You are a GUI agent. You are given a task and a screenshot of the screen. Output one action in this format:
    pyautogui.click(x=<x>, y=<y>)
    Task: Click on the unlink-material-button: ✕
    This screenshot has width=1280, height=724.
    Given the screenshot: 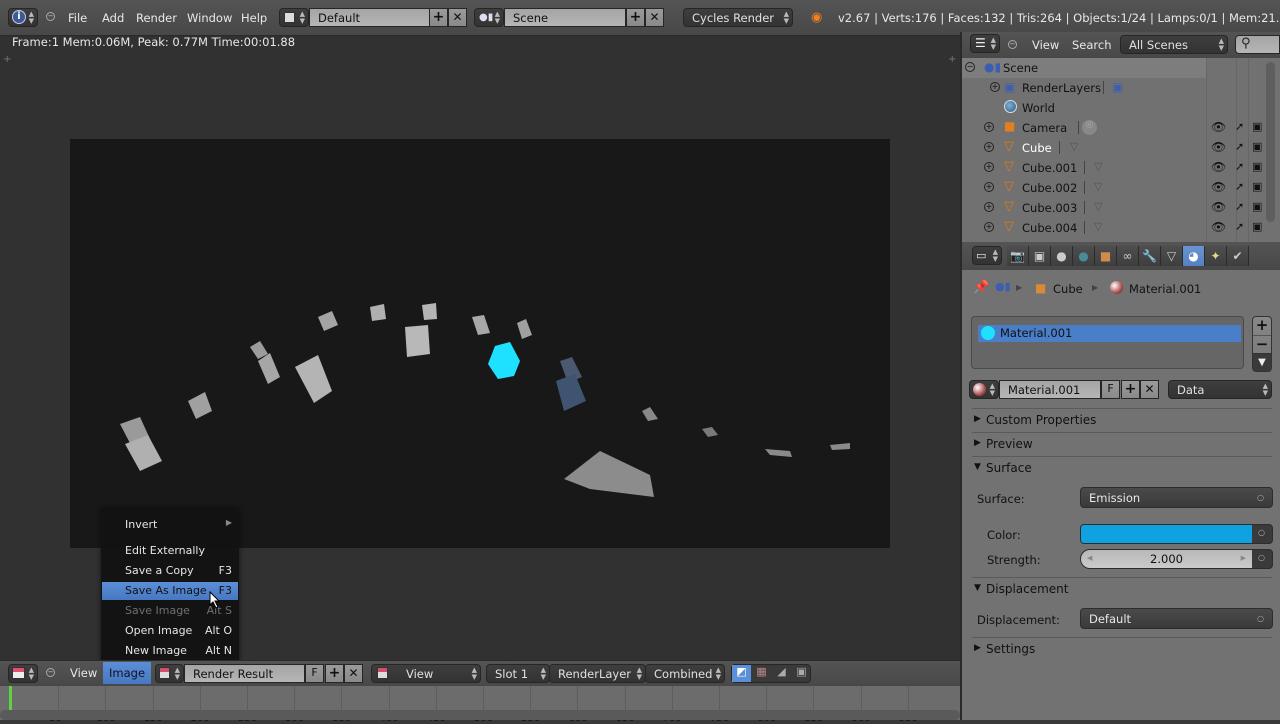 What is the action you would take?
    pyautogui.click(x=1149, y=389)
    